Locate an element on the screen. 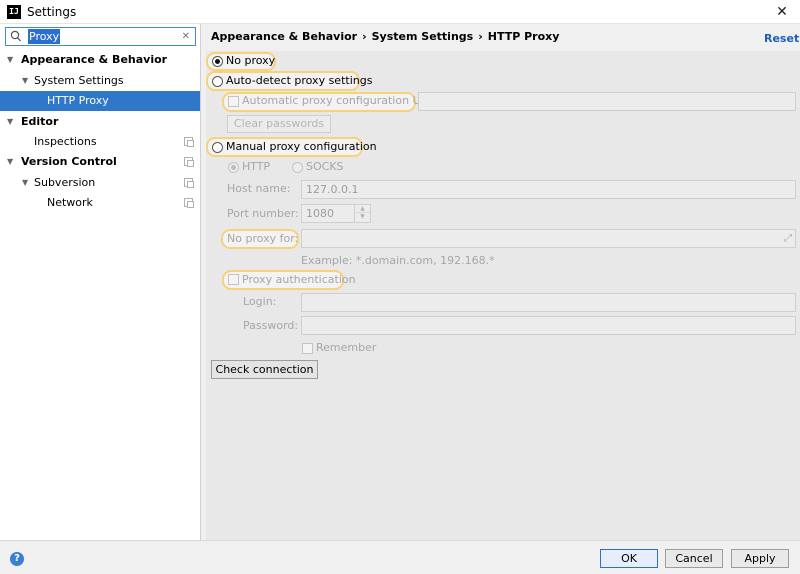 This screenshot has height=574, width=800. tree-item-inspections: Inspections is located at coordinates (100, 142).